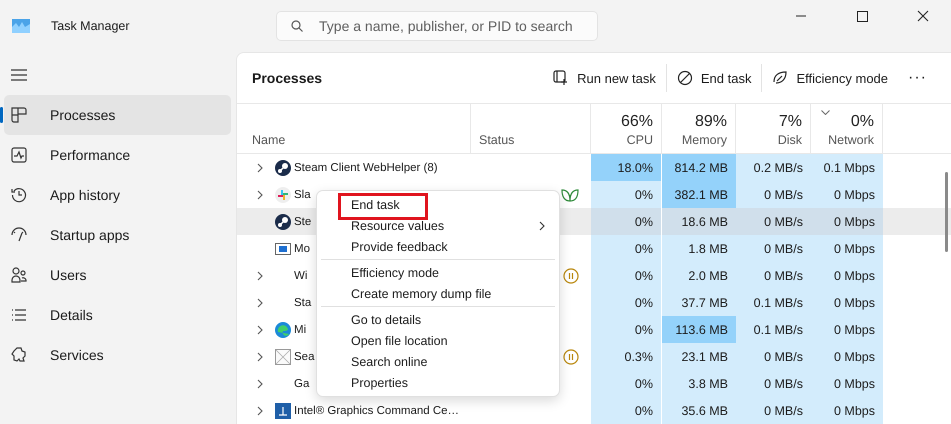 The image size is (951, 424). I want to click on toolbar-button: End task, so click(714, 78).